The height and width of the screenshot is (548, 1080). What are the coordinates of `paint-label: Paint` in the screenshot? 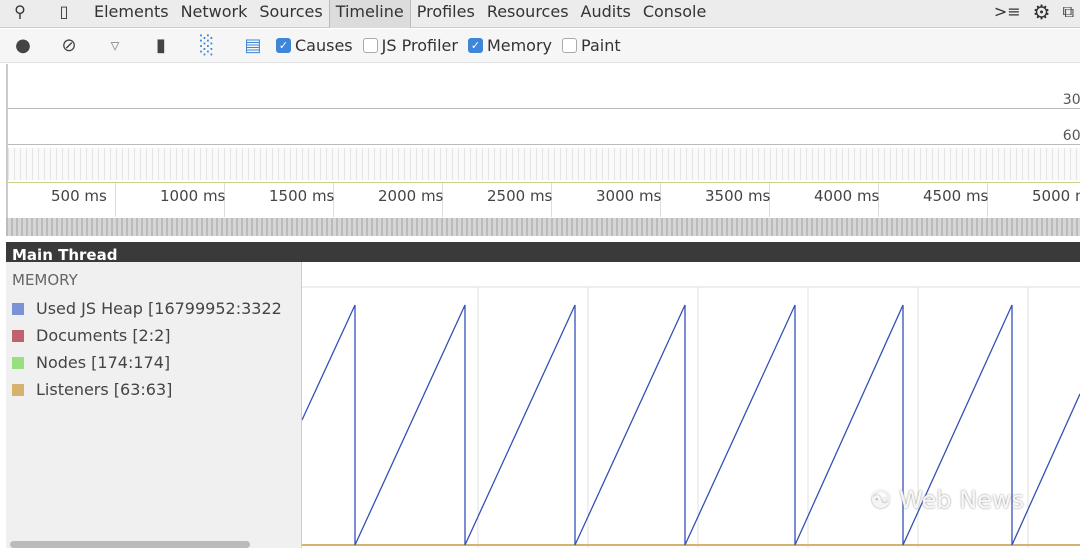 It's located at (601, 45).